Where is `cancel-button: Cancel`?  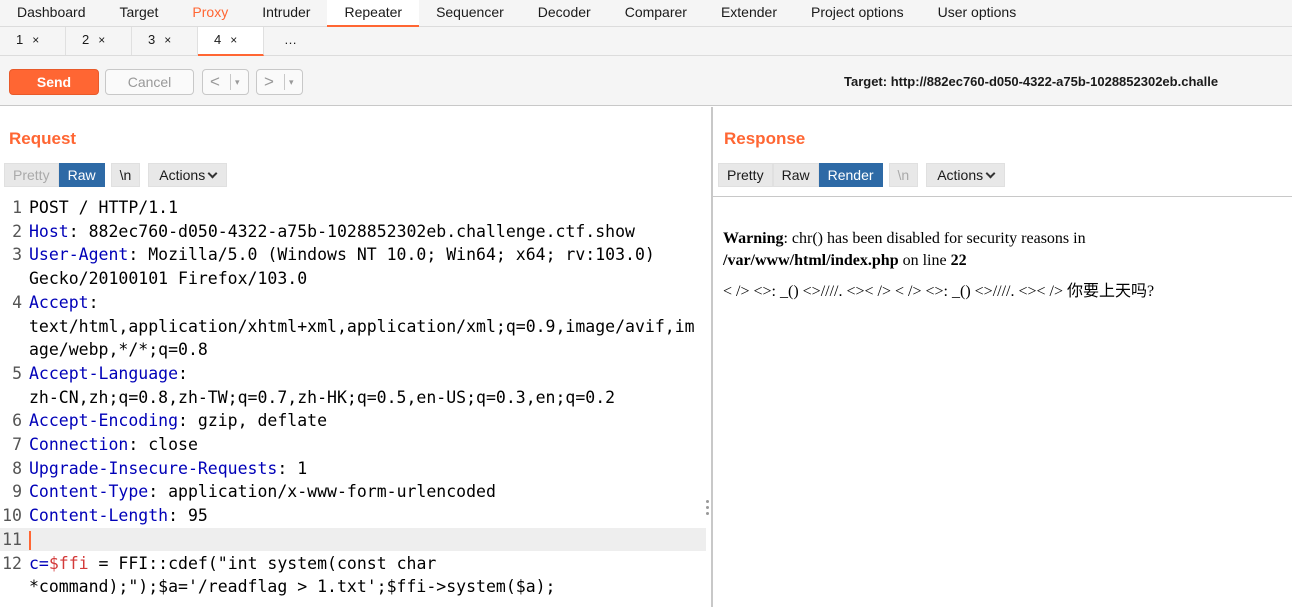
cancel-button: Cancel is located at coordinates (149, 82).